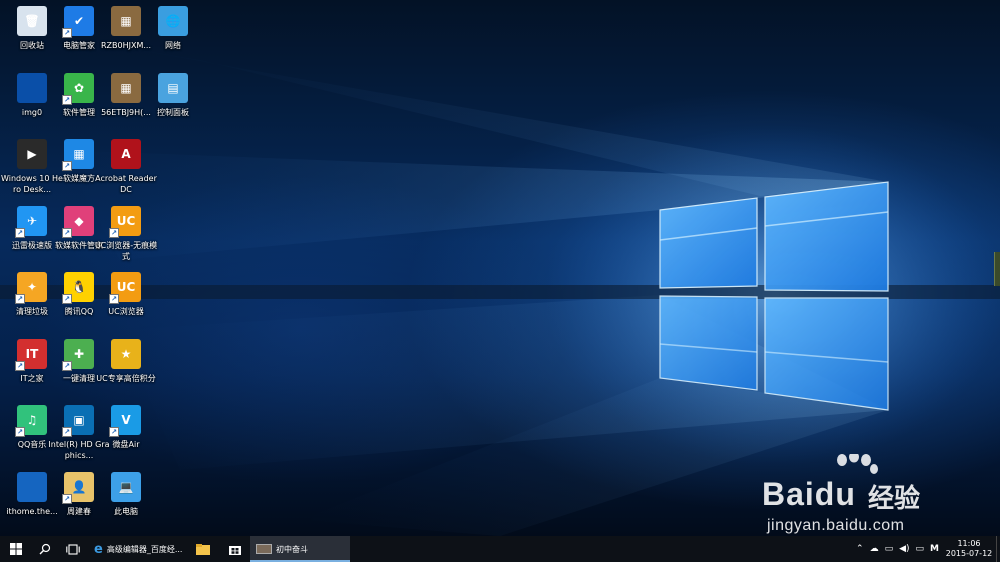 The image size is (1000, 562). What do you see at coordinates (836, 525) in the screenshot?
I see `baidu-url: jingyan.baidu.com` at bounding box center [836, 525].